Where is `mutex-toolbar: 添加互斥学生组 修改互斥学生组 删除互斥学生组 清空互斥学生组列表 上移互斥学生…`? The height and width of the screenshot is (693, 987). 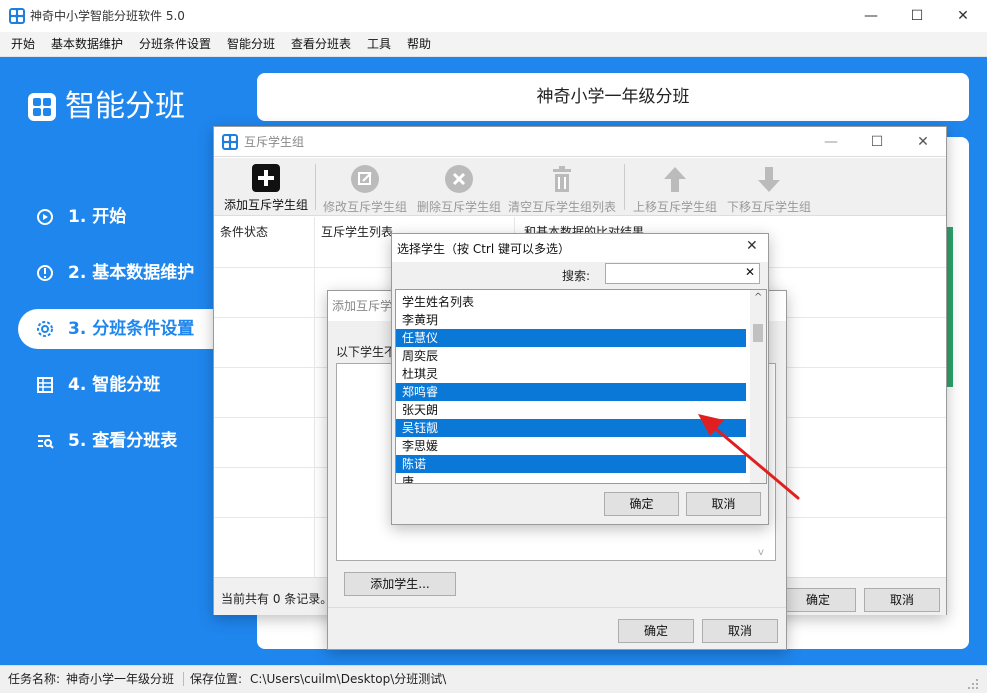 mutex-toolbar: 添加互斥学生组 修改互斥学生组 删除互斥学生组 清空互斥学生组列表 上移互斥学生… is located at coordinates (580, 187).